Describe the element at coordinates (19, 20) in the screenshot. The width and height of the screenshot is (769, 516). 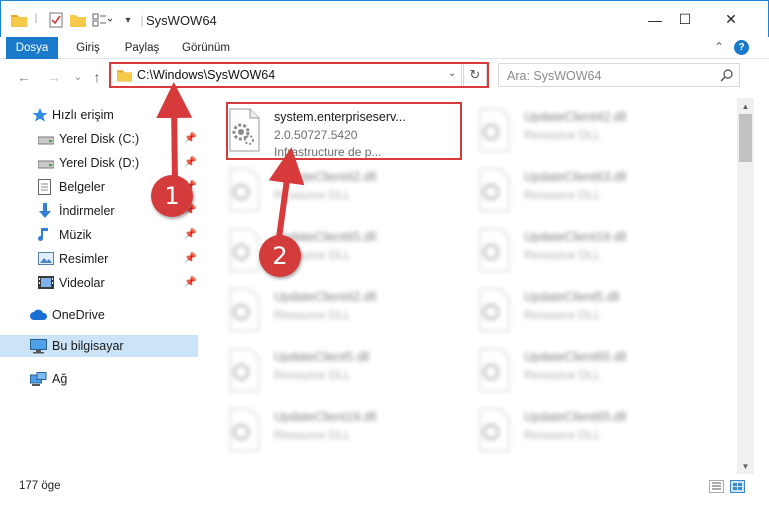
I see `folder-icon` at that location.